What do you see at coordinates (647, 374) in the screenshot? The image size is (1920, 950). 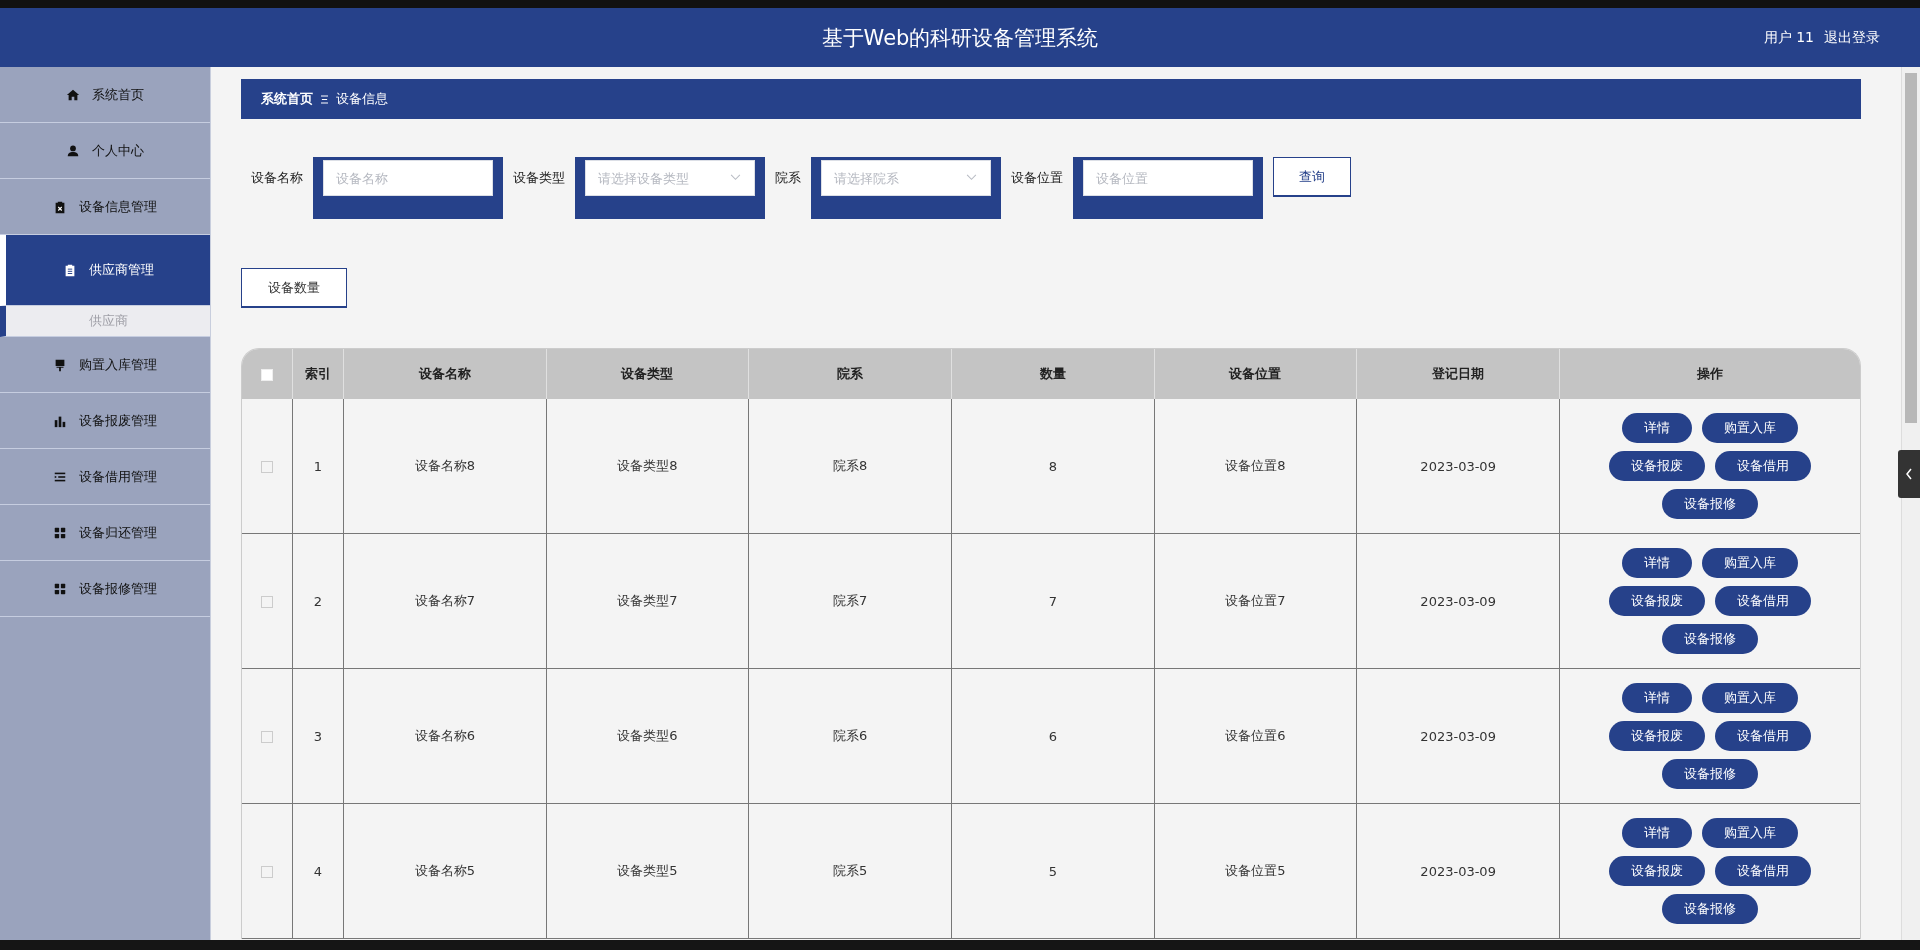 I see `column-header: 设备类型` at bounding box center [647, 374].